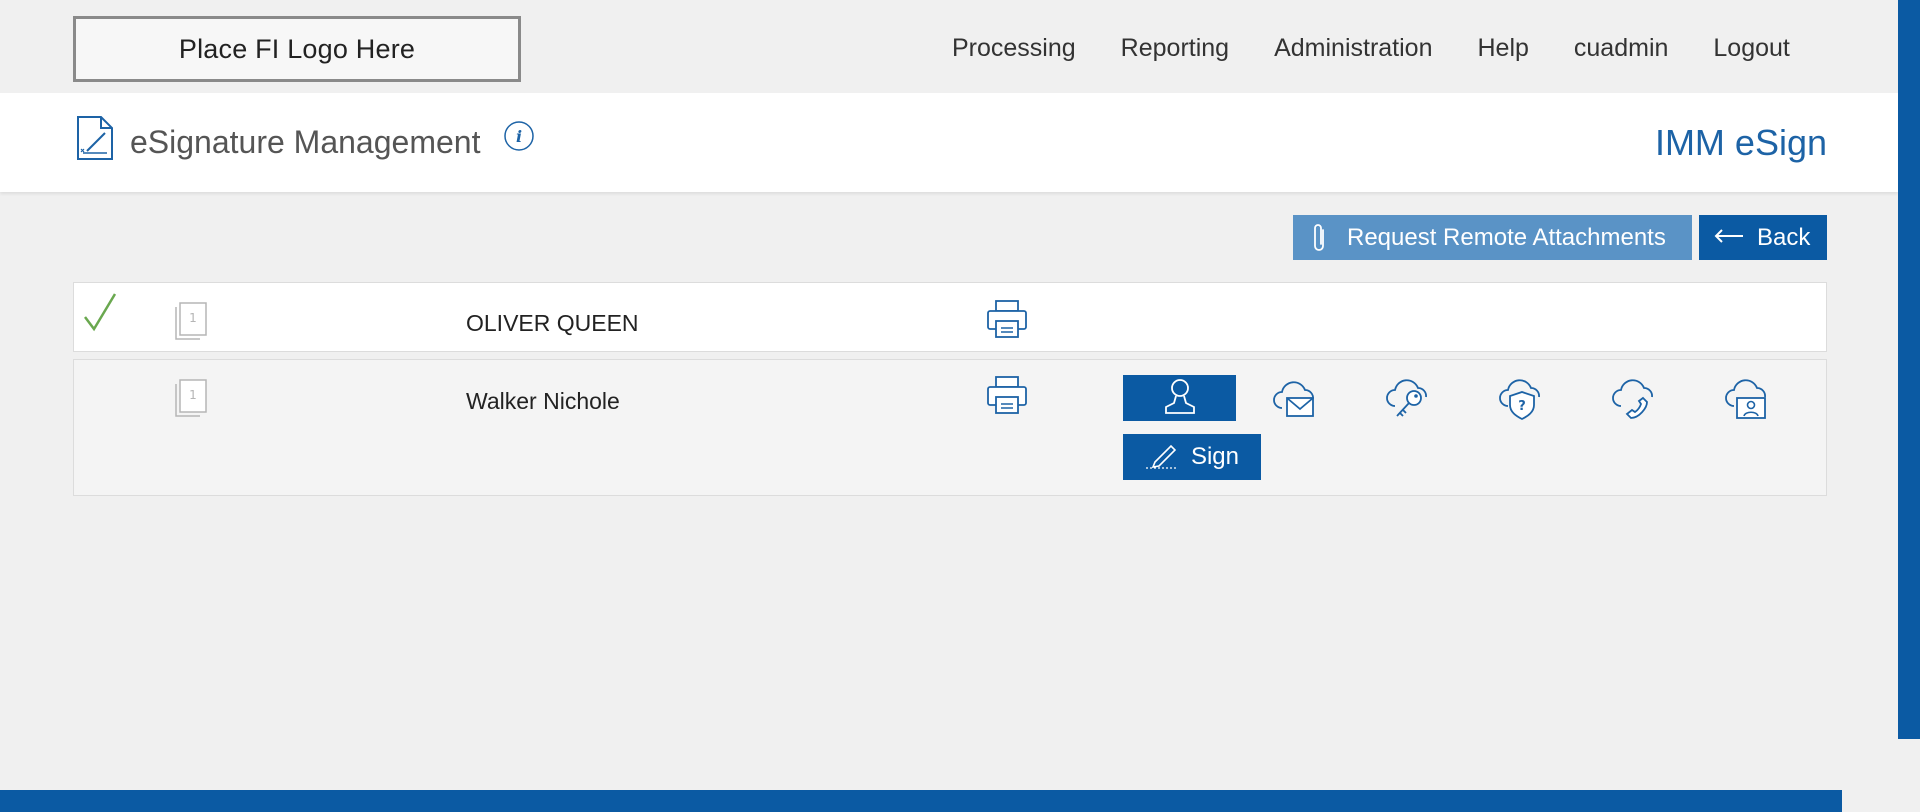  I want to click on pen-signature-icon, so click(1162, 457).